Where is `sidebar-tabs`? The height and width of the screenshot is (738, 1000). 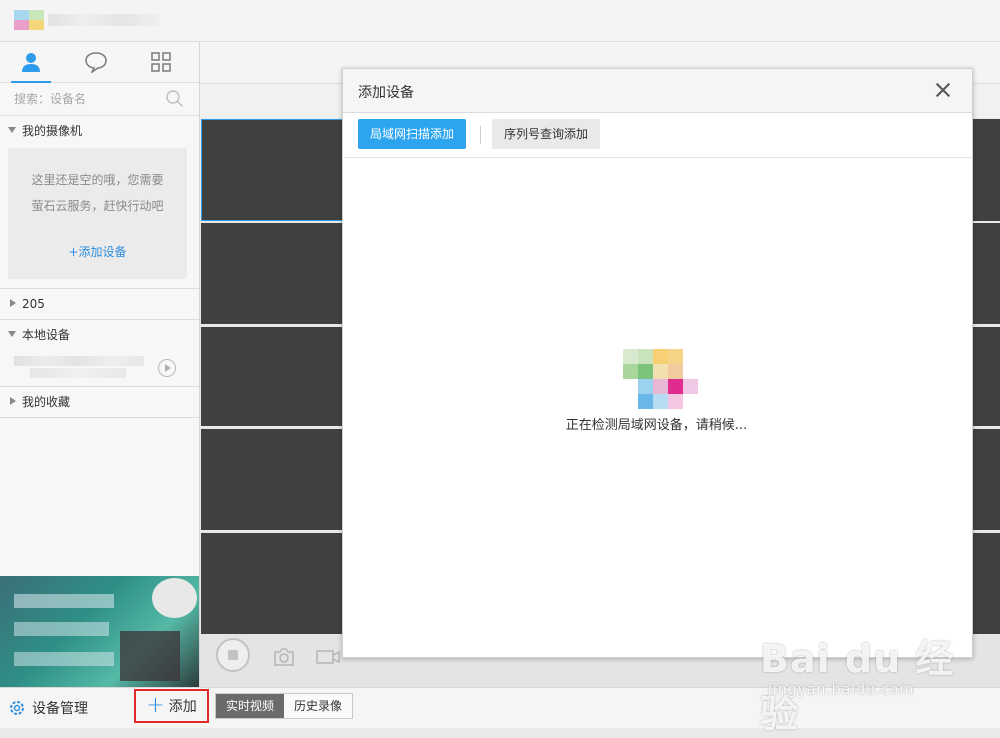 sidebar-tabs is located at coordinates (99, 62).